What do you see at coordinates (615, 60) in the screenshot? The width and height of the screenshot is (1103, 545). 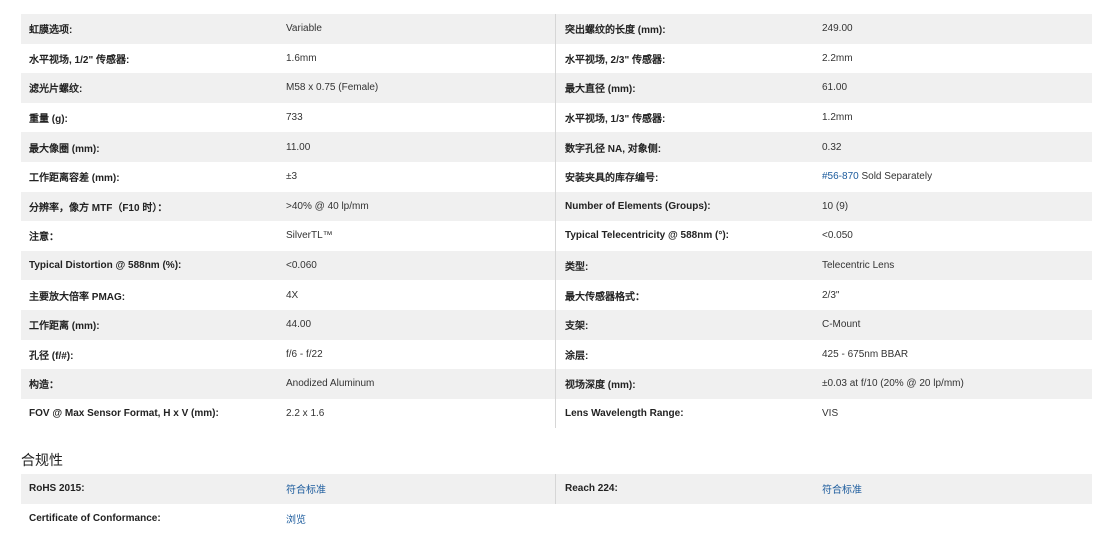 I see `spec-label: 水平视场, 2/3" 传感器:` at bounding box center [615, 60].